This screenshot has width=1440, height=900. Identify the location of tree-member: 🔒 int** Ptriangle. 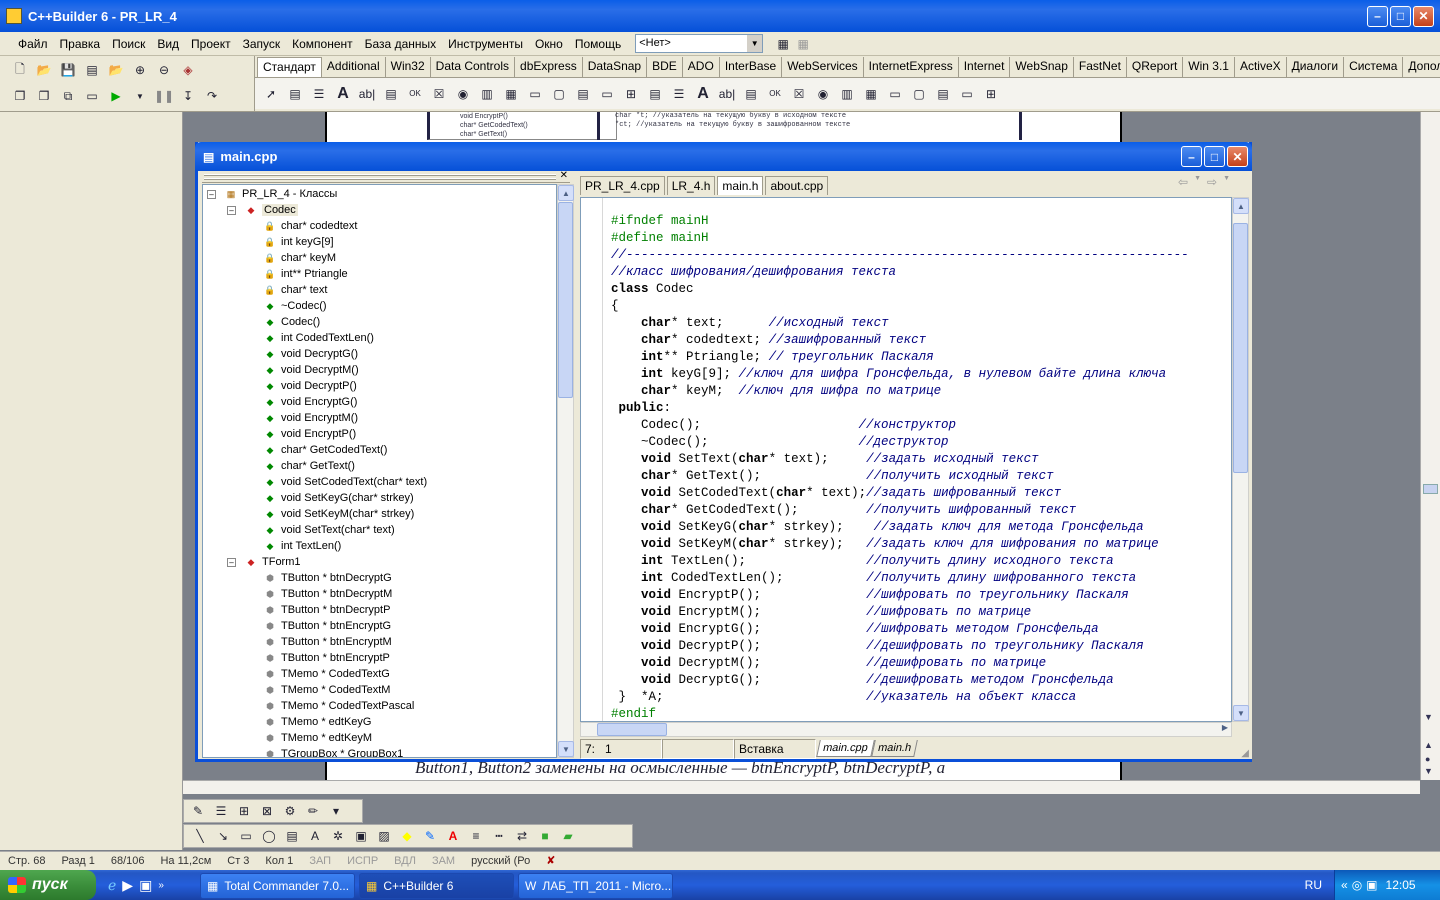
(379, 274).